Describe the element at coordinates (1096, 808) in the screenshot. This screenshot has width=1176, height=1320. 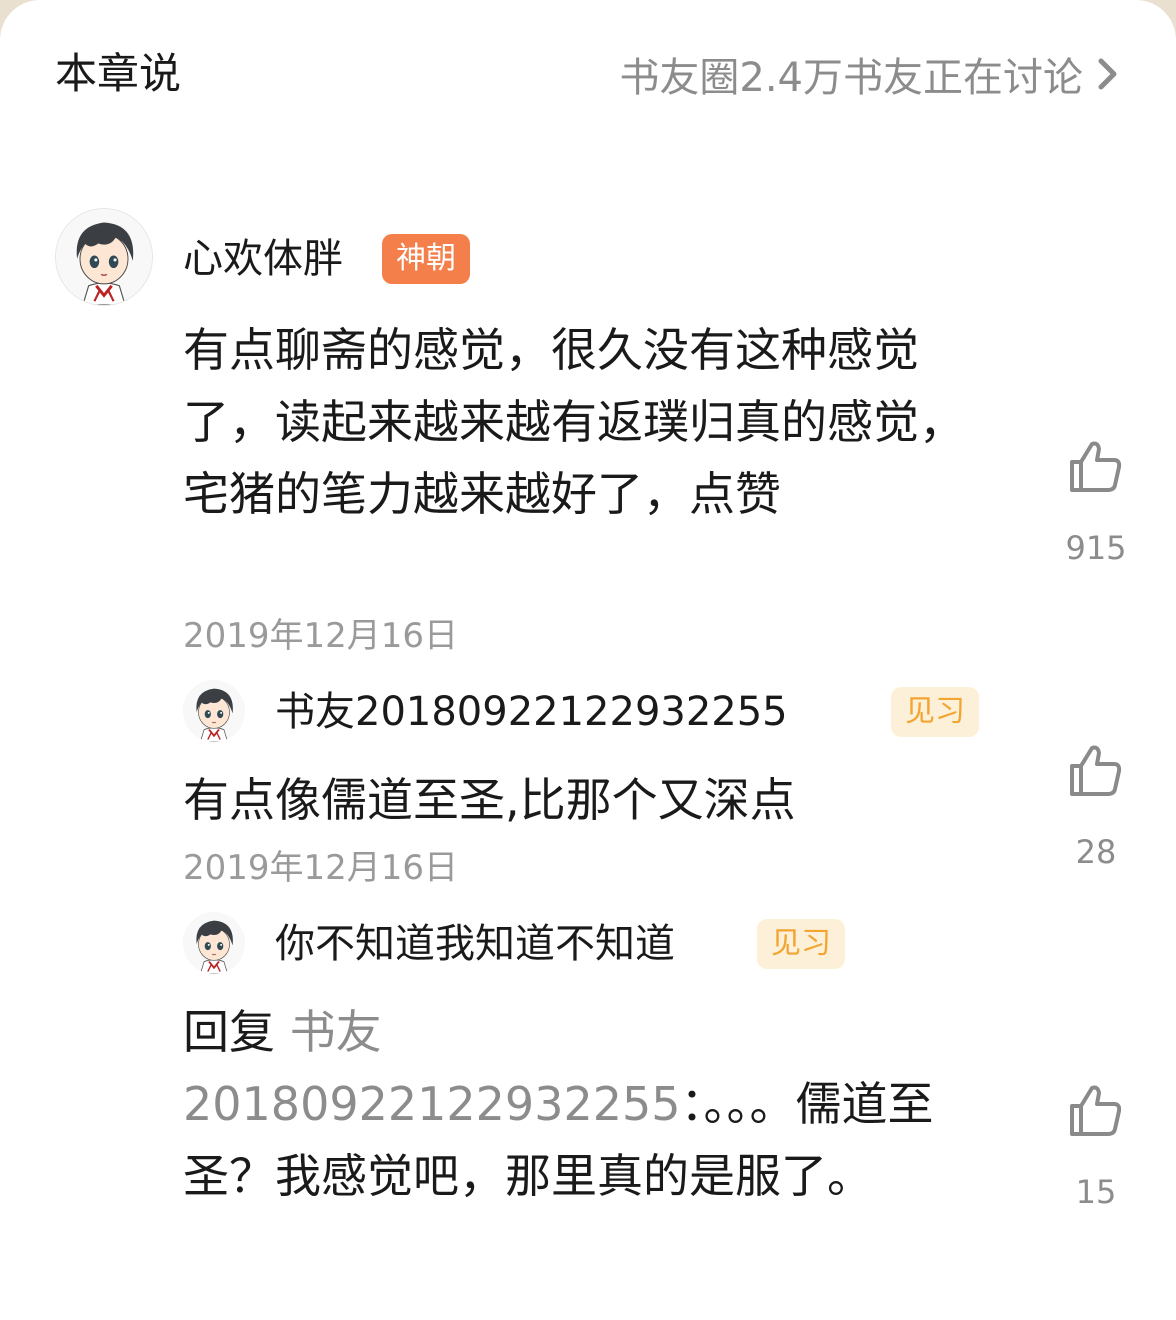
I see `like-button: 28` at that location.